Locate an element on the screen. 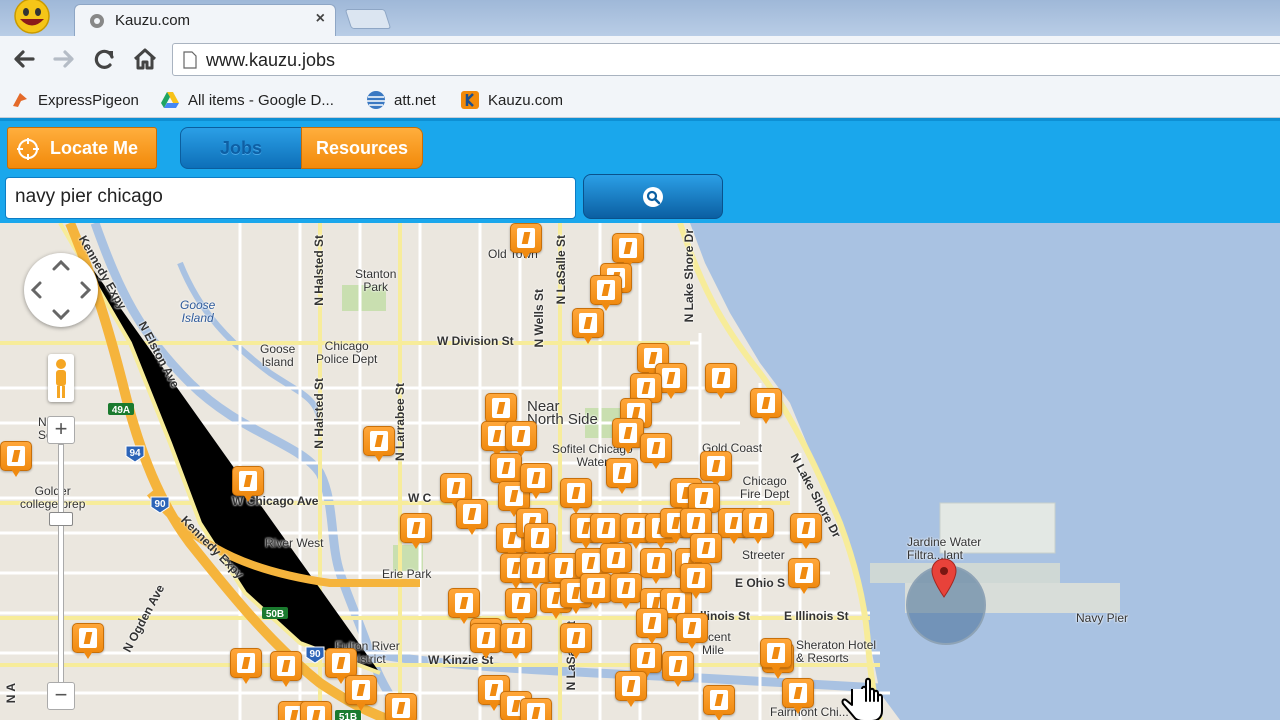  label-streeterville: Streeter is located at coordinates (763, 555).